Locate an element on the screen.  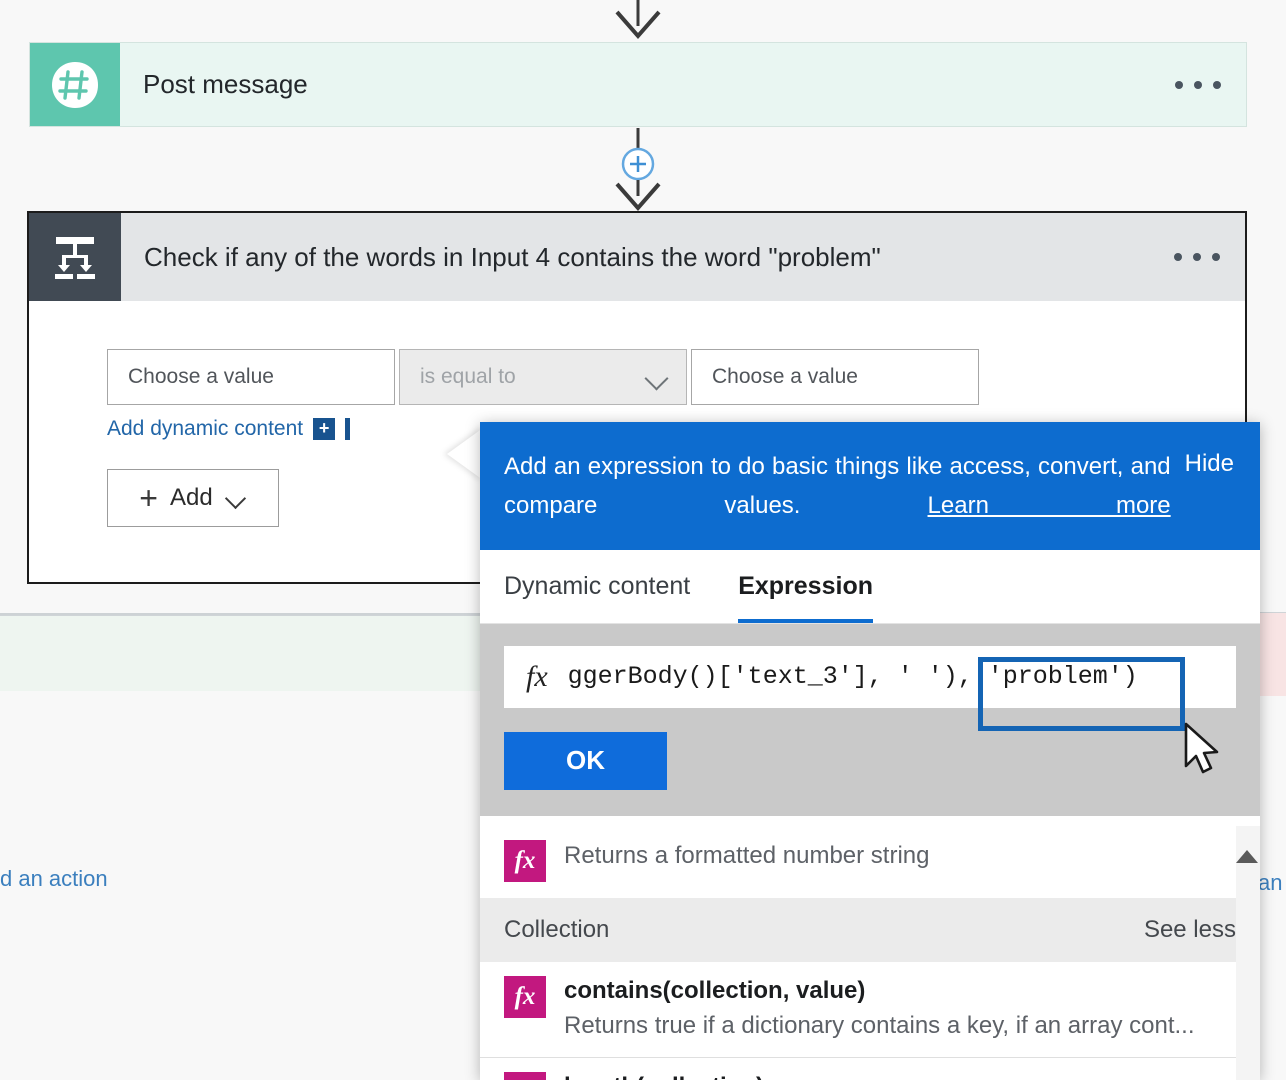
function-section-collection: Collection See less is located at coordinates (870, 930).